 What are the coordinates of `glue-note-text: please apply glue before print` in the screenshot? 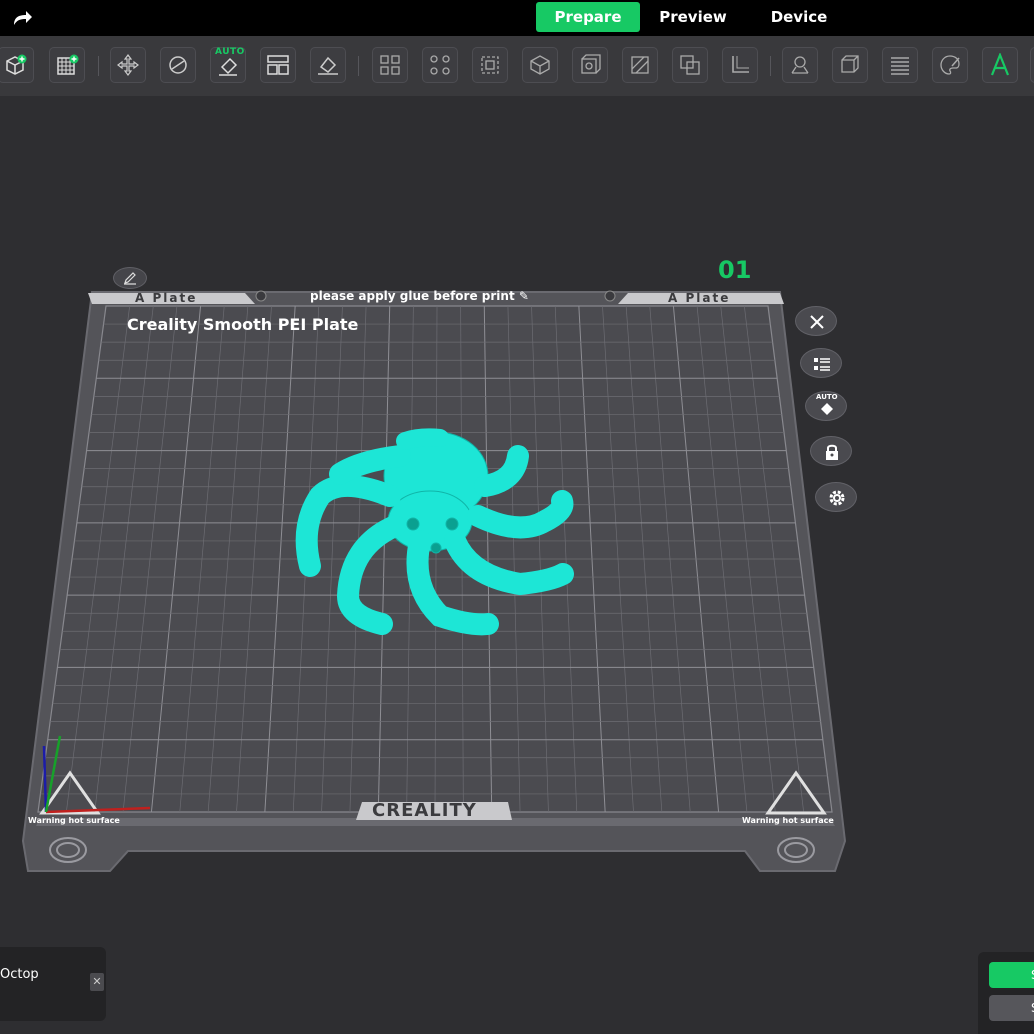 It's located at (412, 296).